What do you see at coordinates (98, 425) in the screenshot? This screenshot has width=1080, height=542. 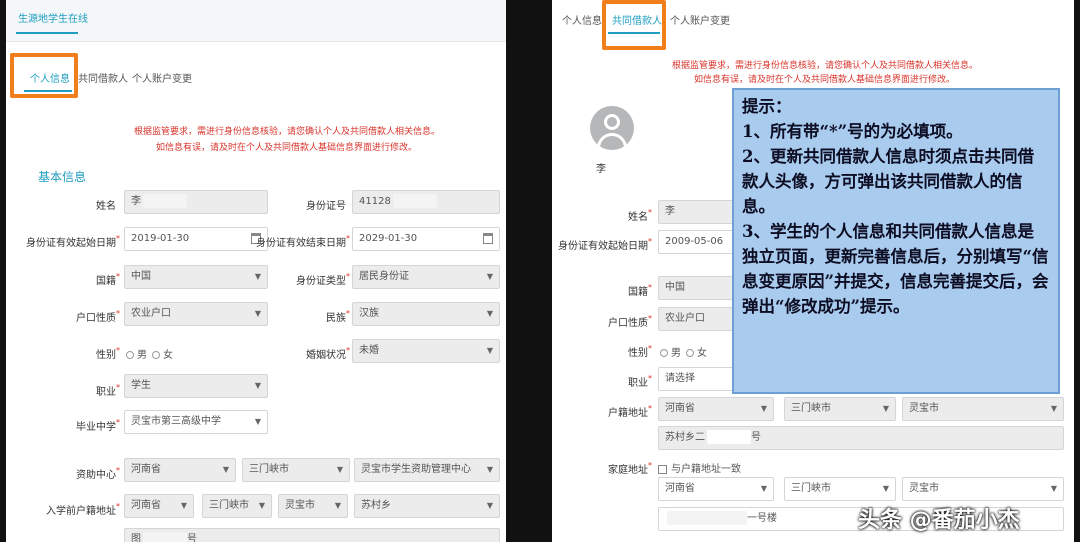 I see `label-high-school: 毕业中学*` at bounding box center [98, 425].